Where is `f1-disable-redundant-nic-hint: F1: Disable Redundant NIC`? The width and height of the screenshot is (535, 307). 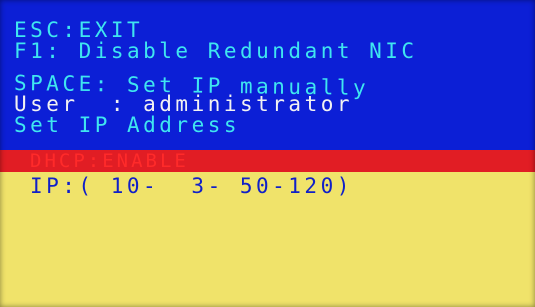 f1-disable-redundant-nic-hint: F1: Disable Redundant NIC is located at coordinates (216, 51).